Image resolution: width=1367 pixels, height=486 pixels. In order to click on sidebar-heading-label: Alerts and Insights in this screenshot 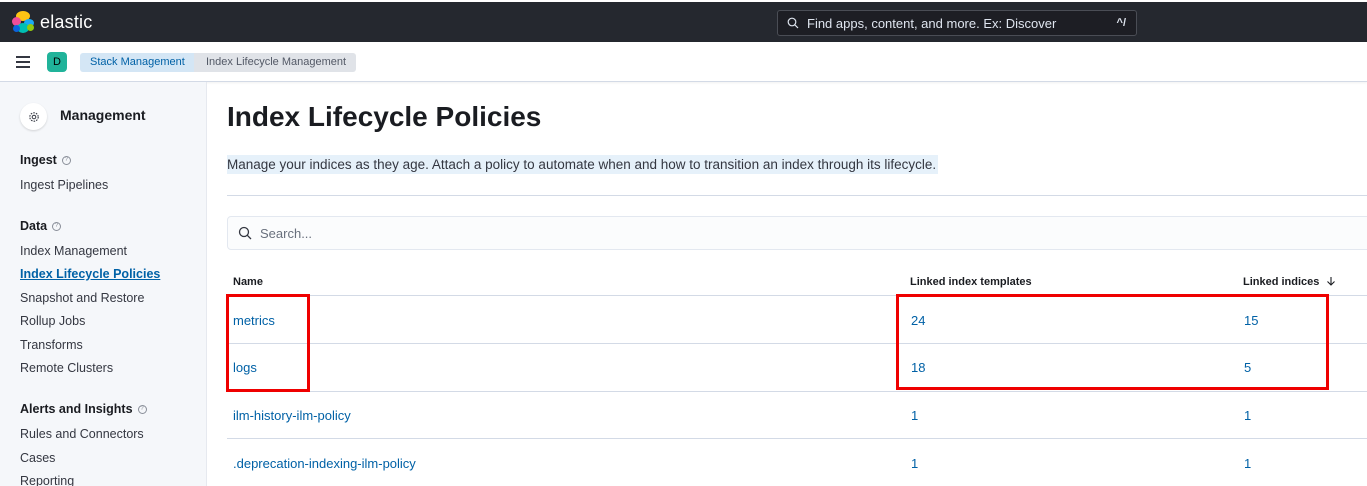, I will do `click(76, 409)`.